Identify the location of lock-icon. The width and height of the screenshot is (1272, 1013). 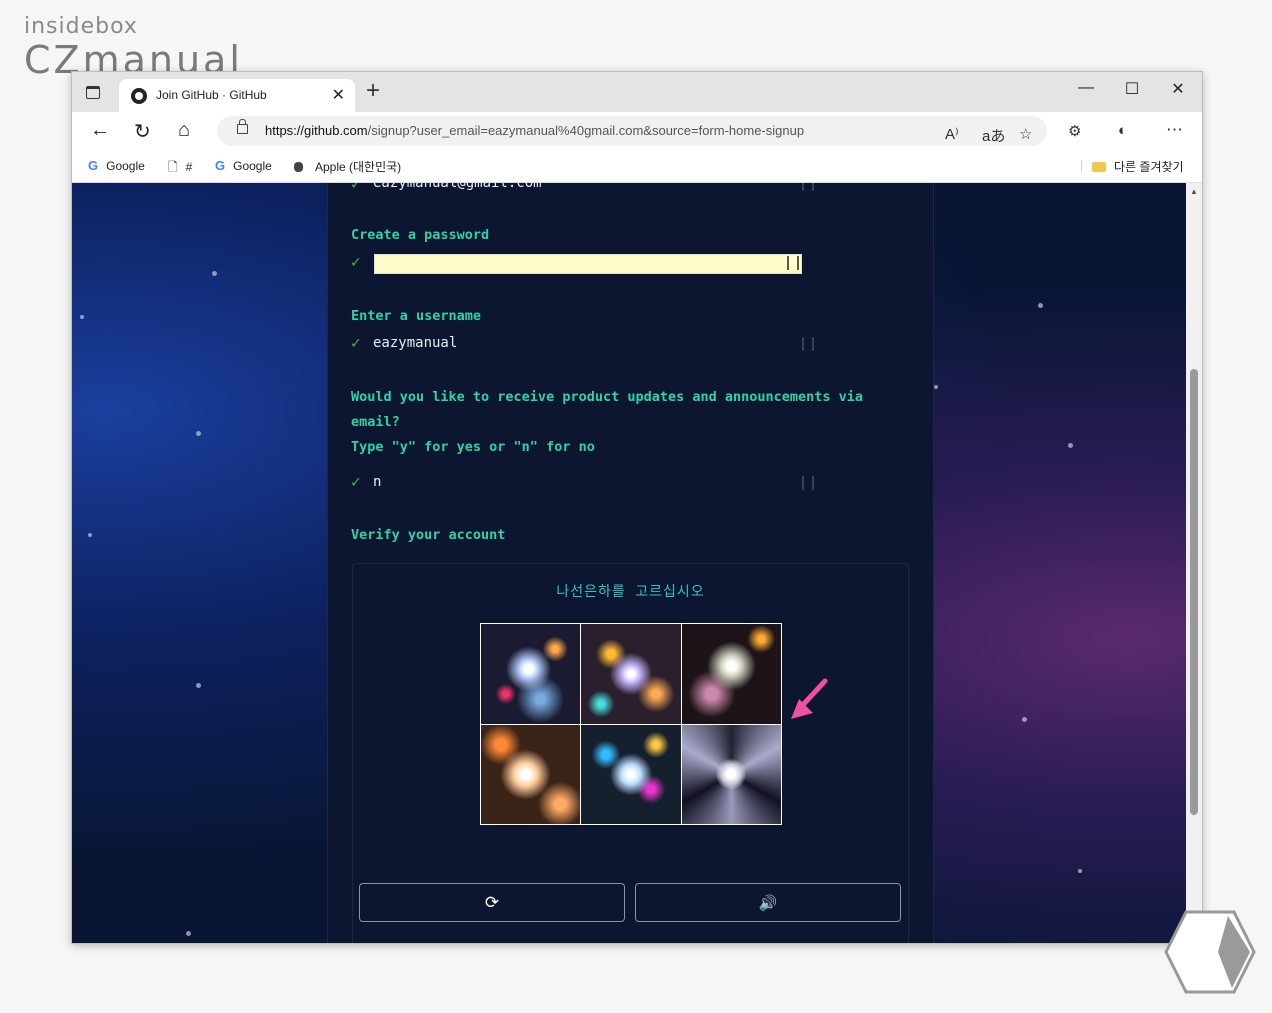
(242, 126).